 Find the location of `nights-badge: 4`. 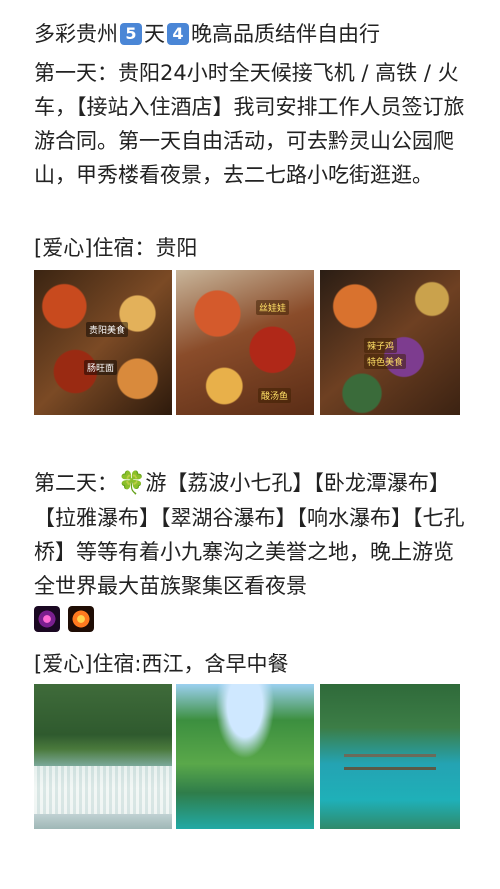

nights-badge: 4 is located at coordinates (178, 34).